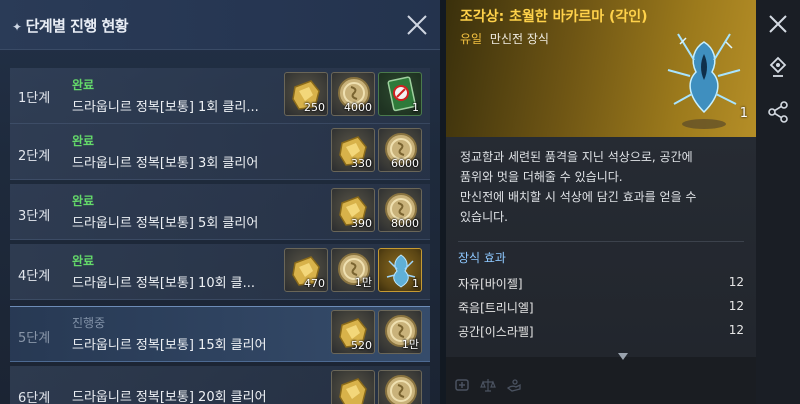 This screenshot has height=404, width=800. I want to click on stage-row-3: 3단계 완료 드라웁니르 정복[보통] 5회 클리어 390 8000, so click(220, 212).